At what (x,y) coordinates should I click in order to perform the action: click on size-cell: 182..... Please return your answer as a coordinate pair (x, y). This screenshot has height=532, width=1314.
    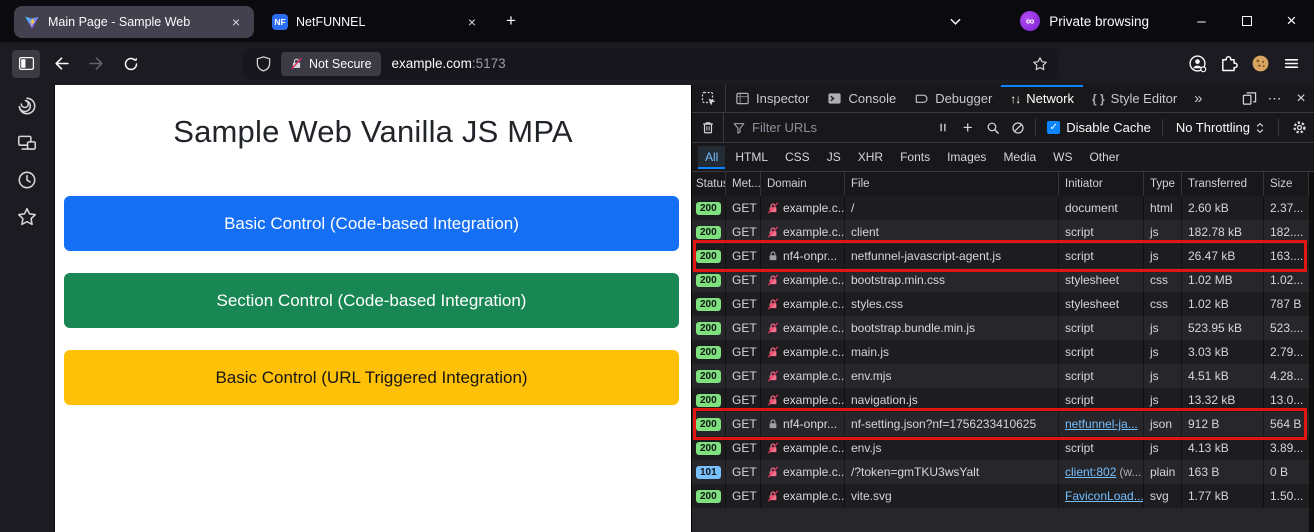
    Looking at the image, I should click on (1287, 232).